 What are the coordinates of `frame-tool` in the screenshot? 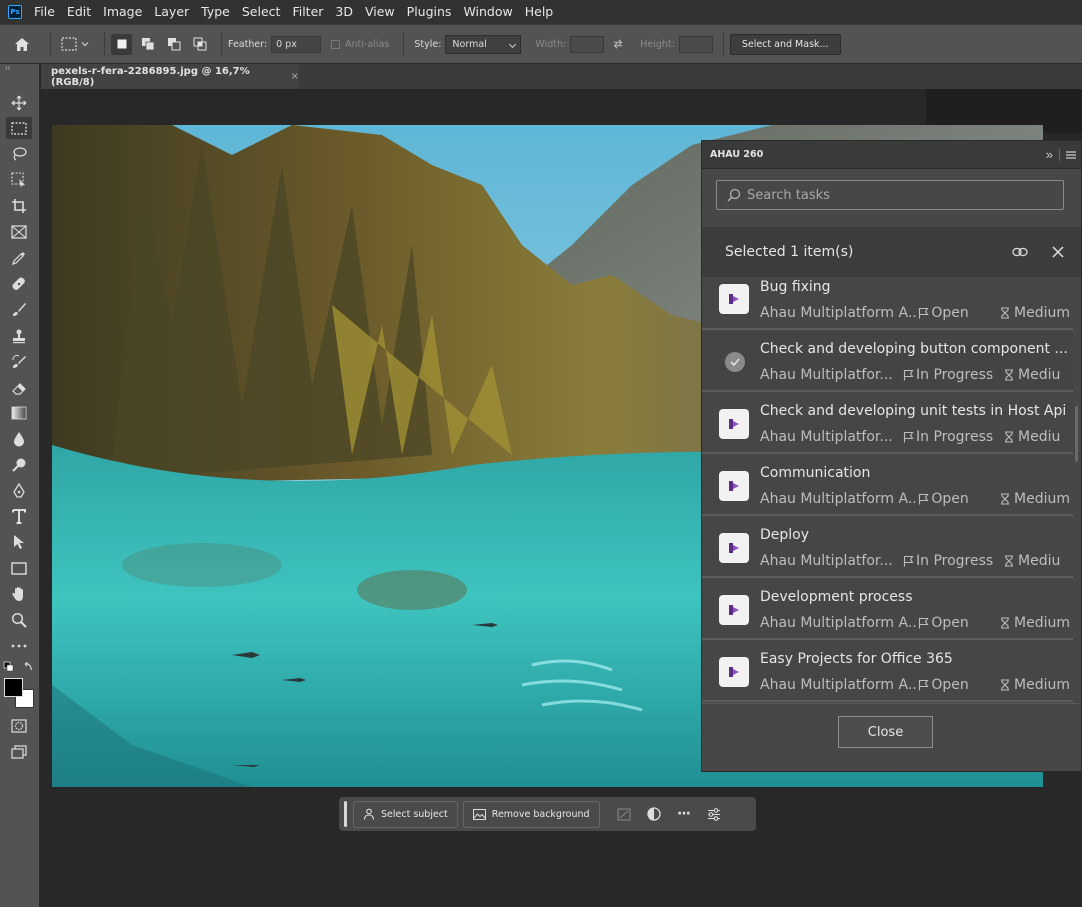 It's located at (19, 232).